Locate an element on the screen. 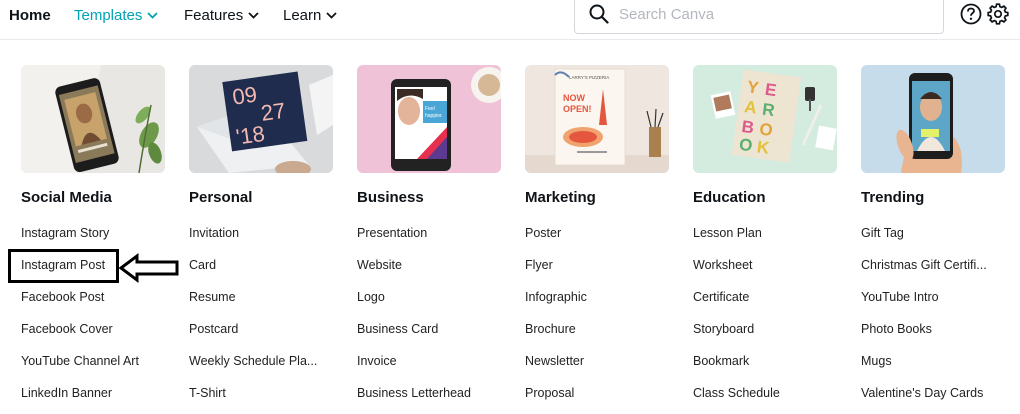 The image size is (1020, 414). link-website: Website is located at coordinates (432, 273).